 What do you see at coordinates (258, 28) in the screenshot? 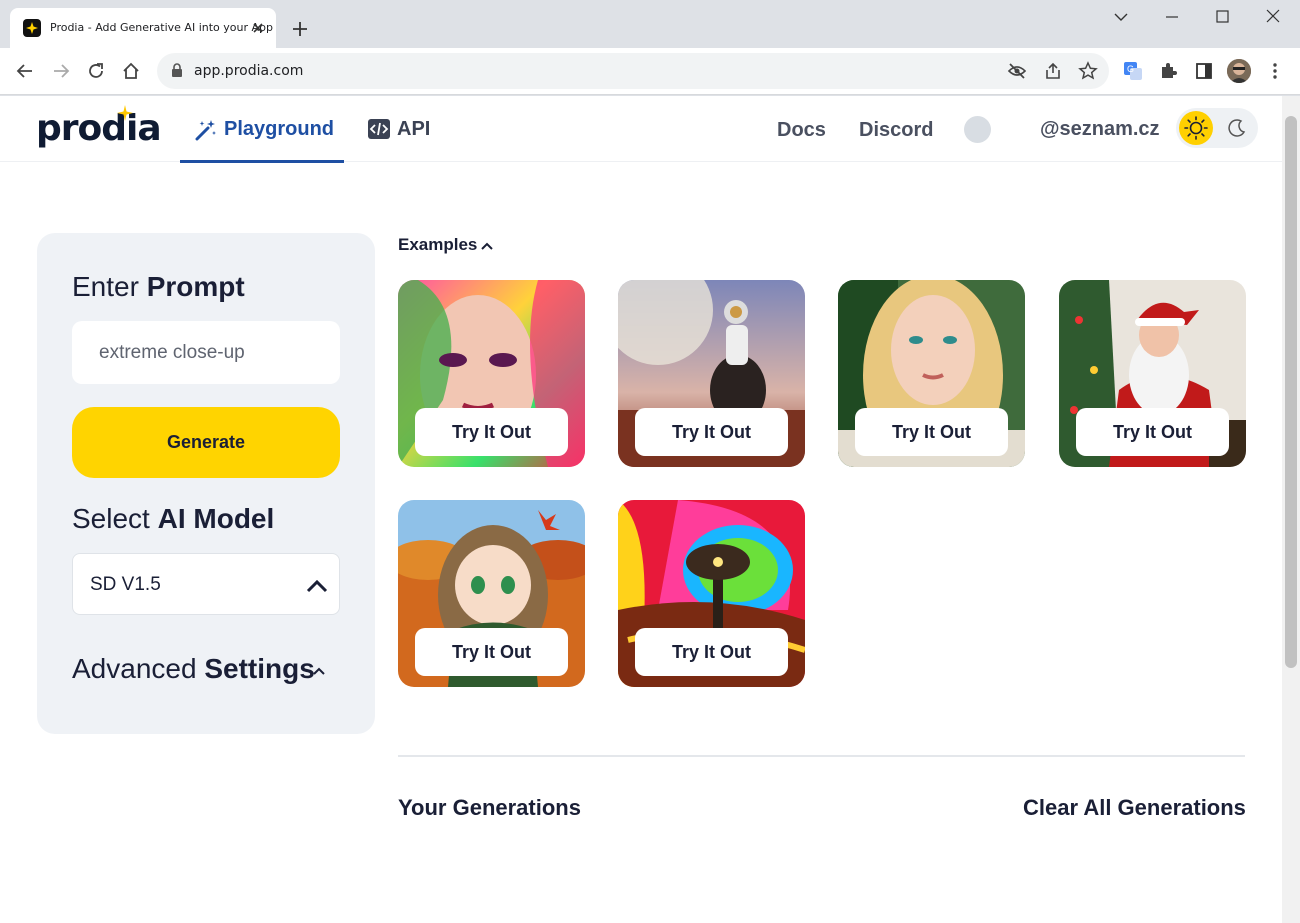
I see `tab-close-icon` at bounding box center [258, 28].